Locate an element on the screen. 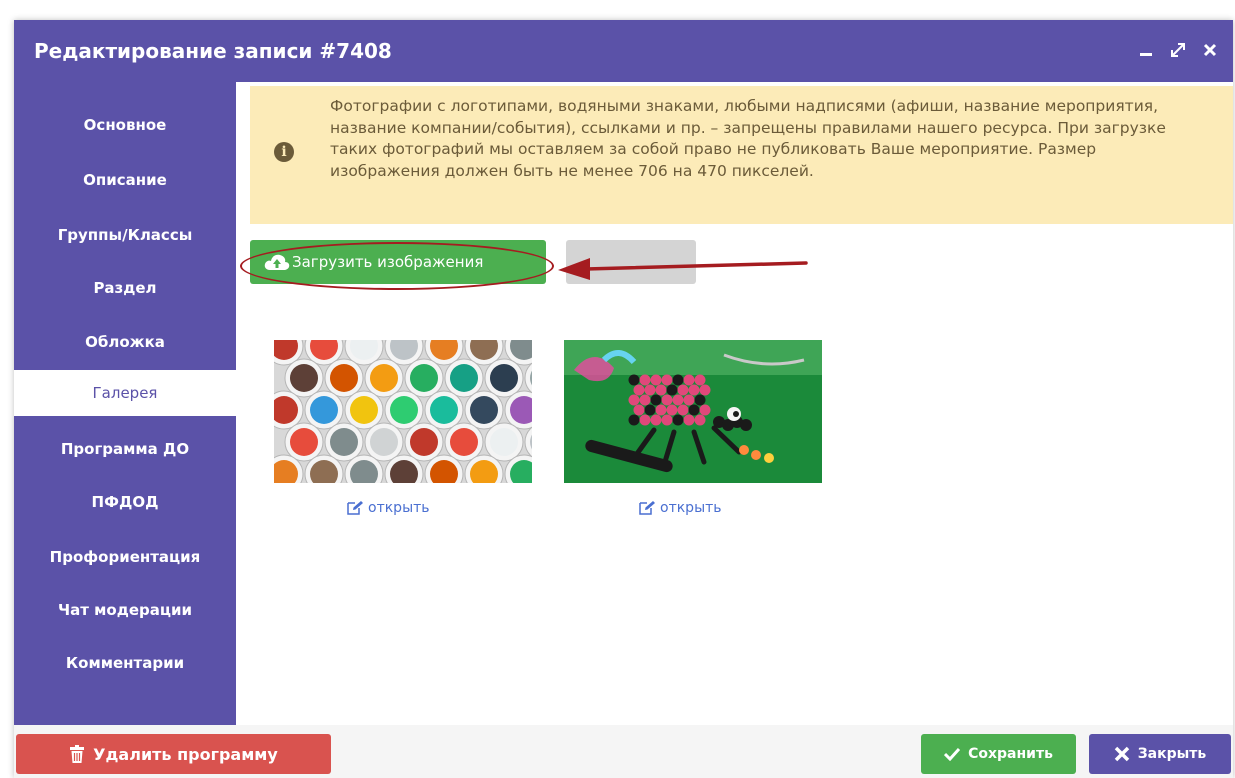  upload-images-button: Загрузить изображения is located at coordinates (398, 262).